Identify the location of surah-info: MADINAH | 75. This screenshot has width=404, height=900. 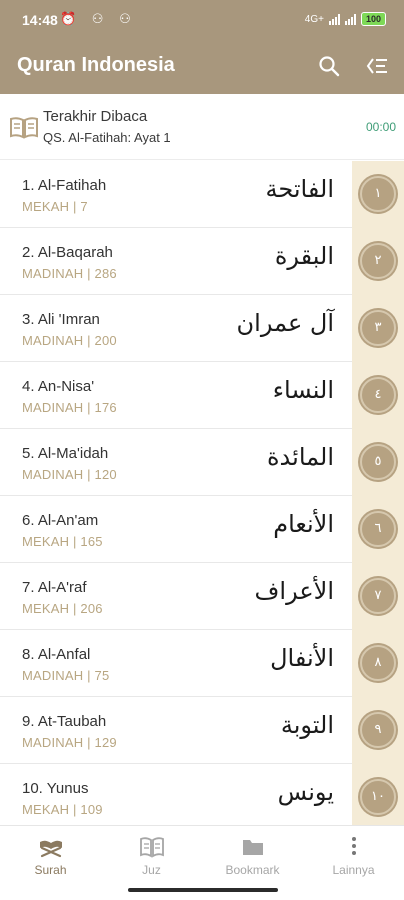
(66, 675).